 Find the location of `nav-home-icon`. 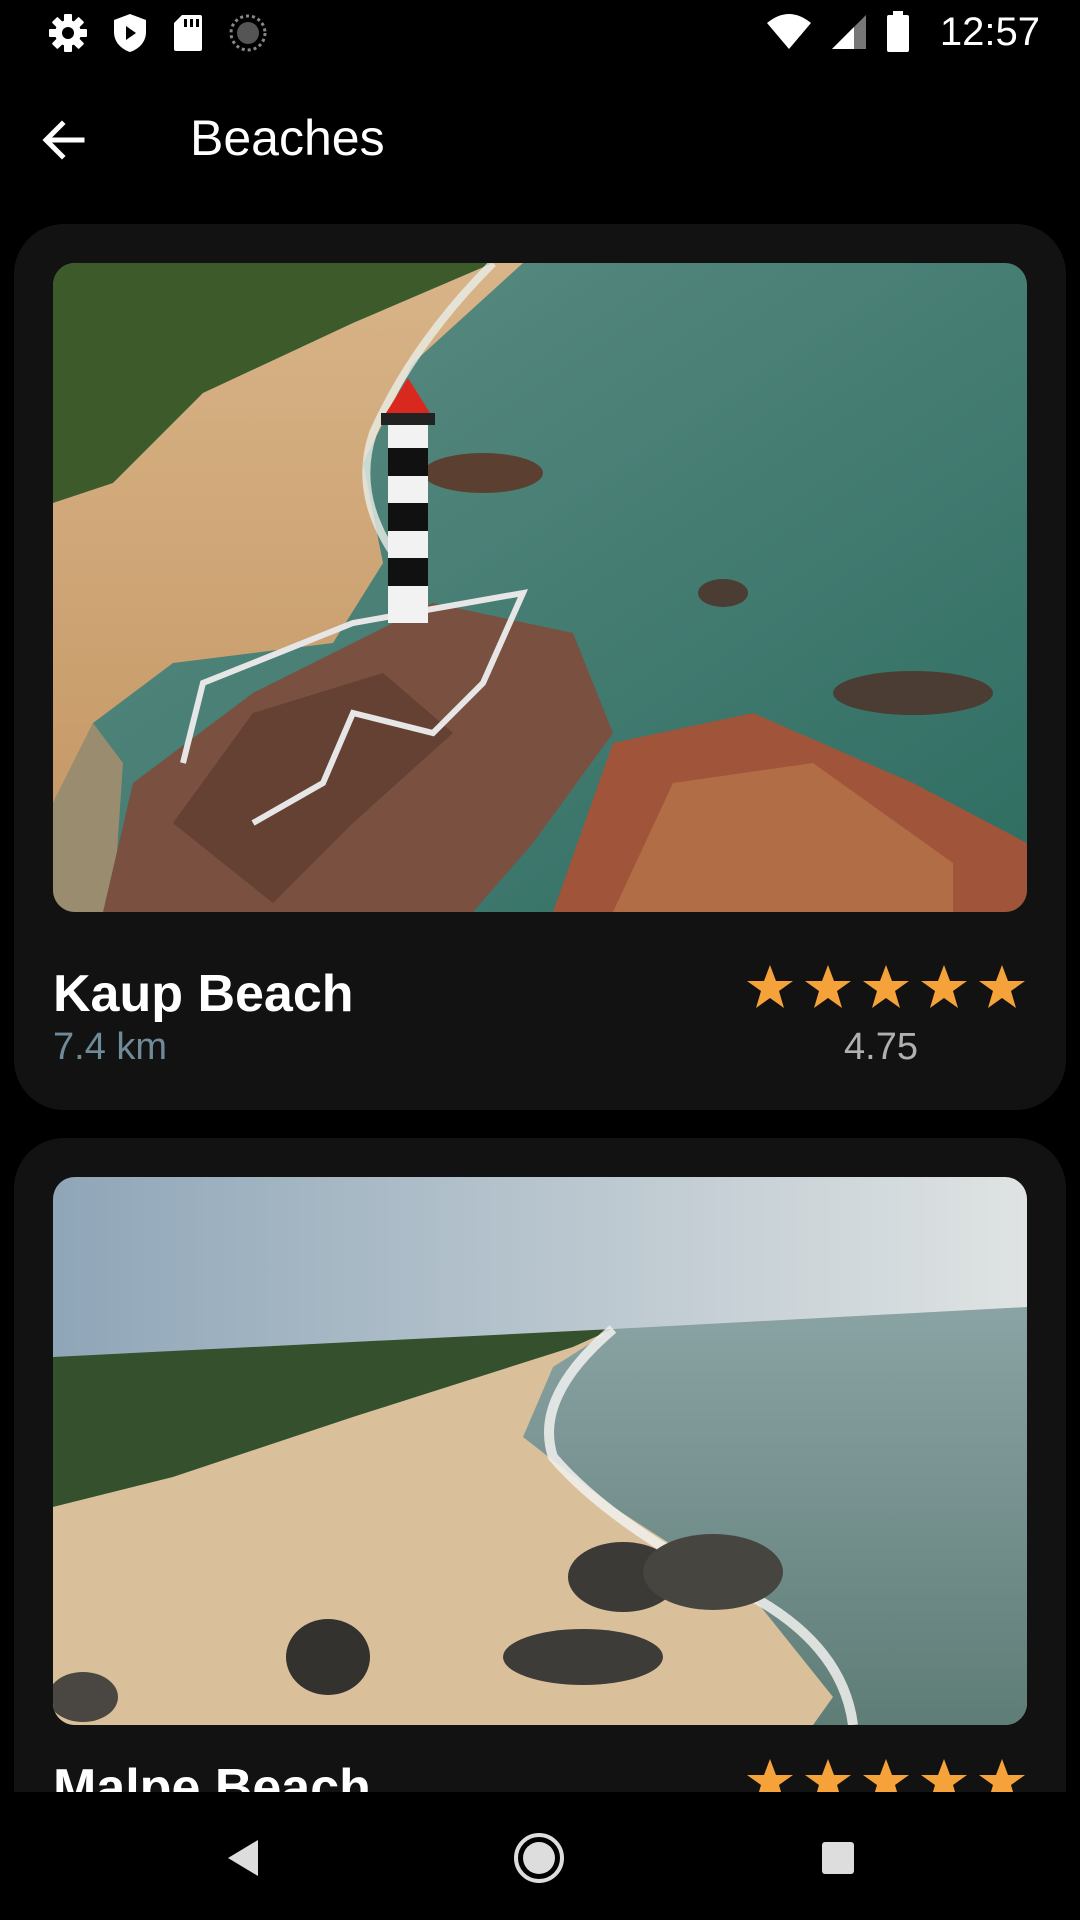

nav-home-icon is located at coordinates (539, 1858).